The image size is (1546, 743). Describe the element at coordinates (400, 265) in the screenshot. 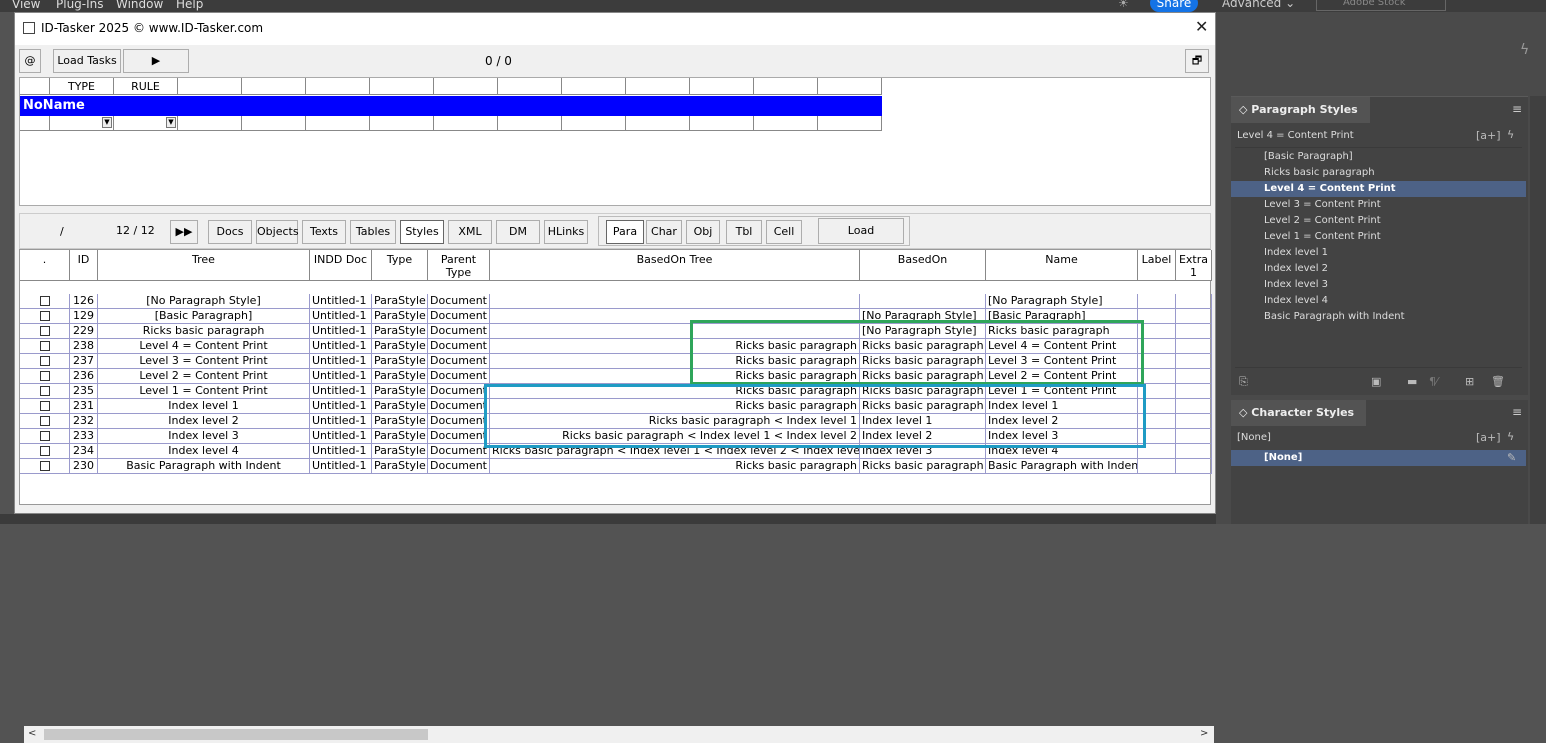

I see `column-header: Type` at that location.